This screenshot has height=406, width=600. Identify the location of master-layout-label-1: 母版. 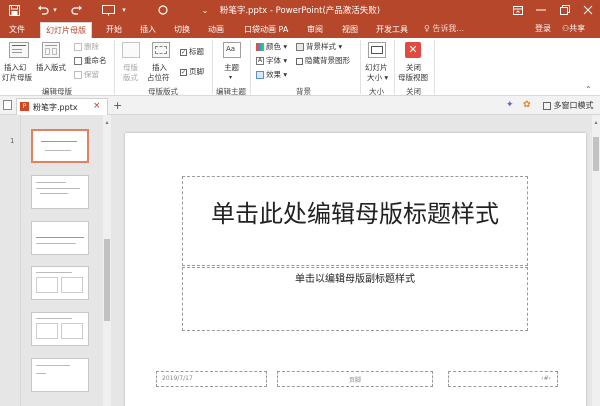
(130, 67).